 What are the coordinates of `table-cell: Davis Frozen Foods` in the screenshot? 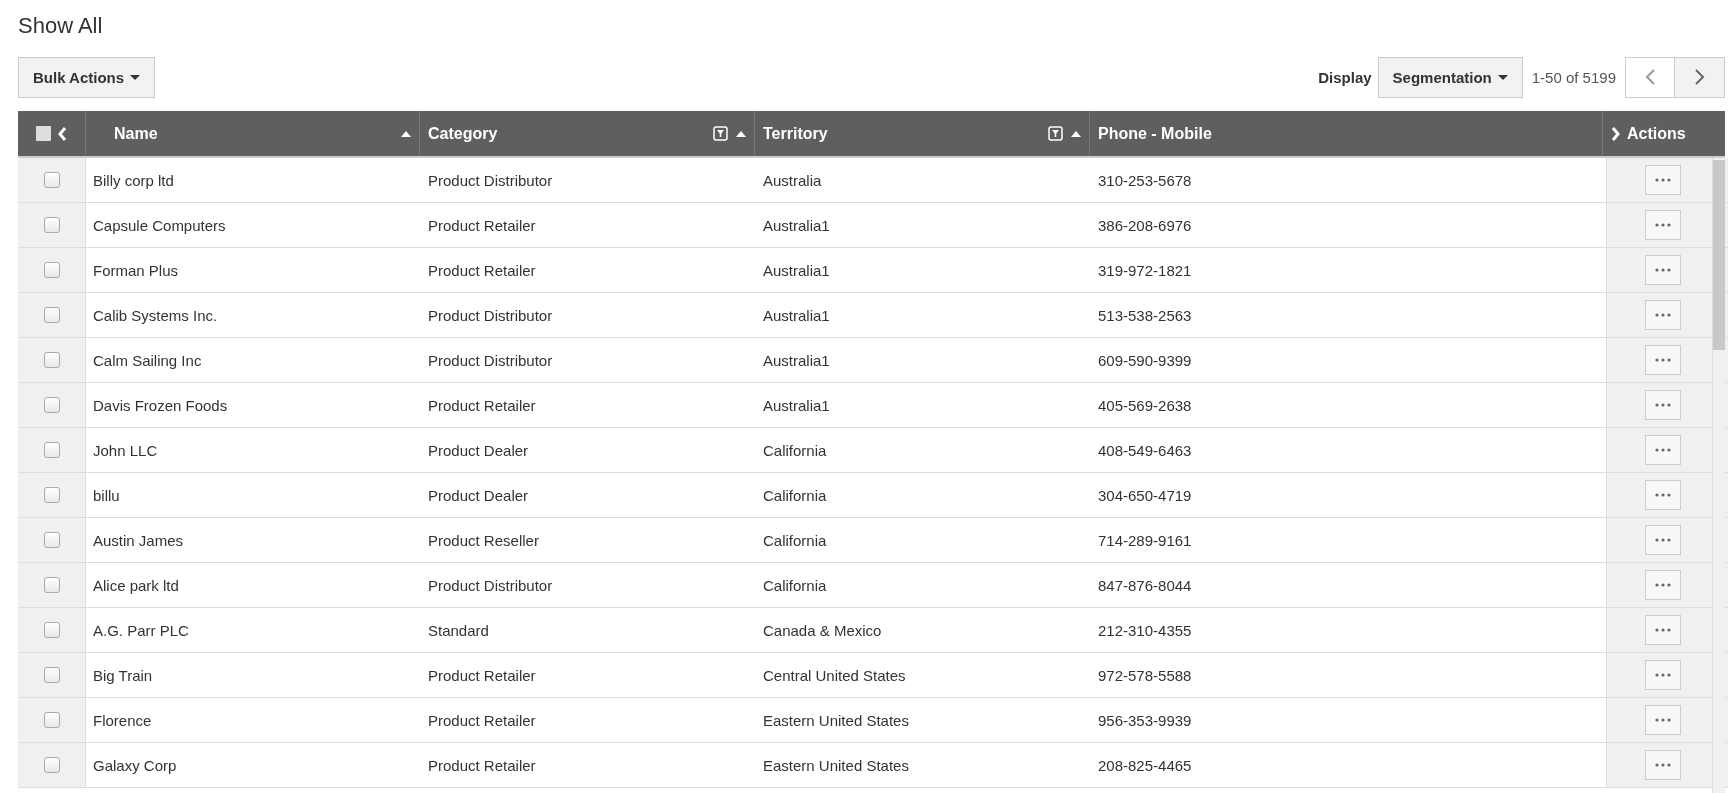 It's located at (160, 405).